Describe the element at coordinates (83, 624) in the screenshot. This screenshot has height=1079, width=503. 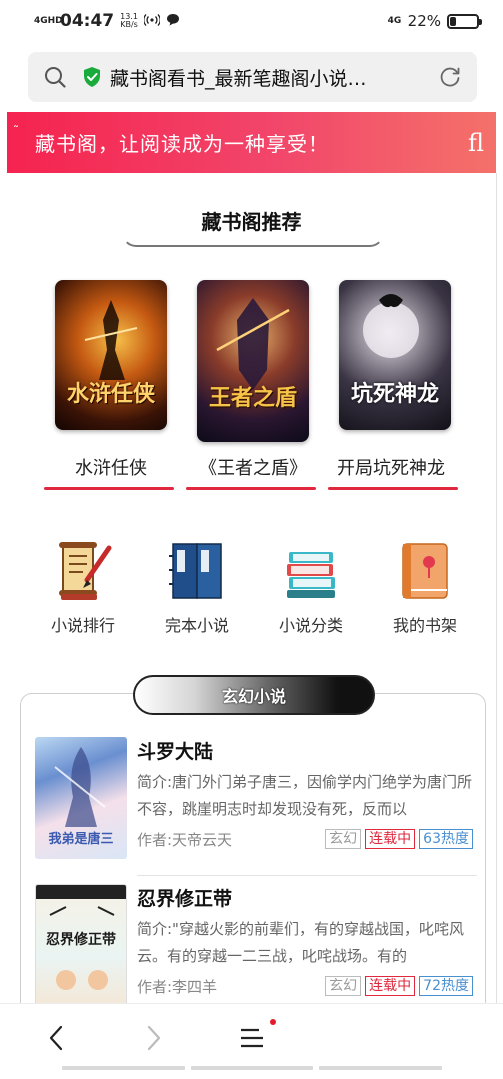
I see `nav-ranking-label: 小说排行` at that location.